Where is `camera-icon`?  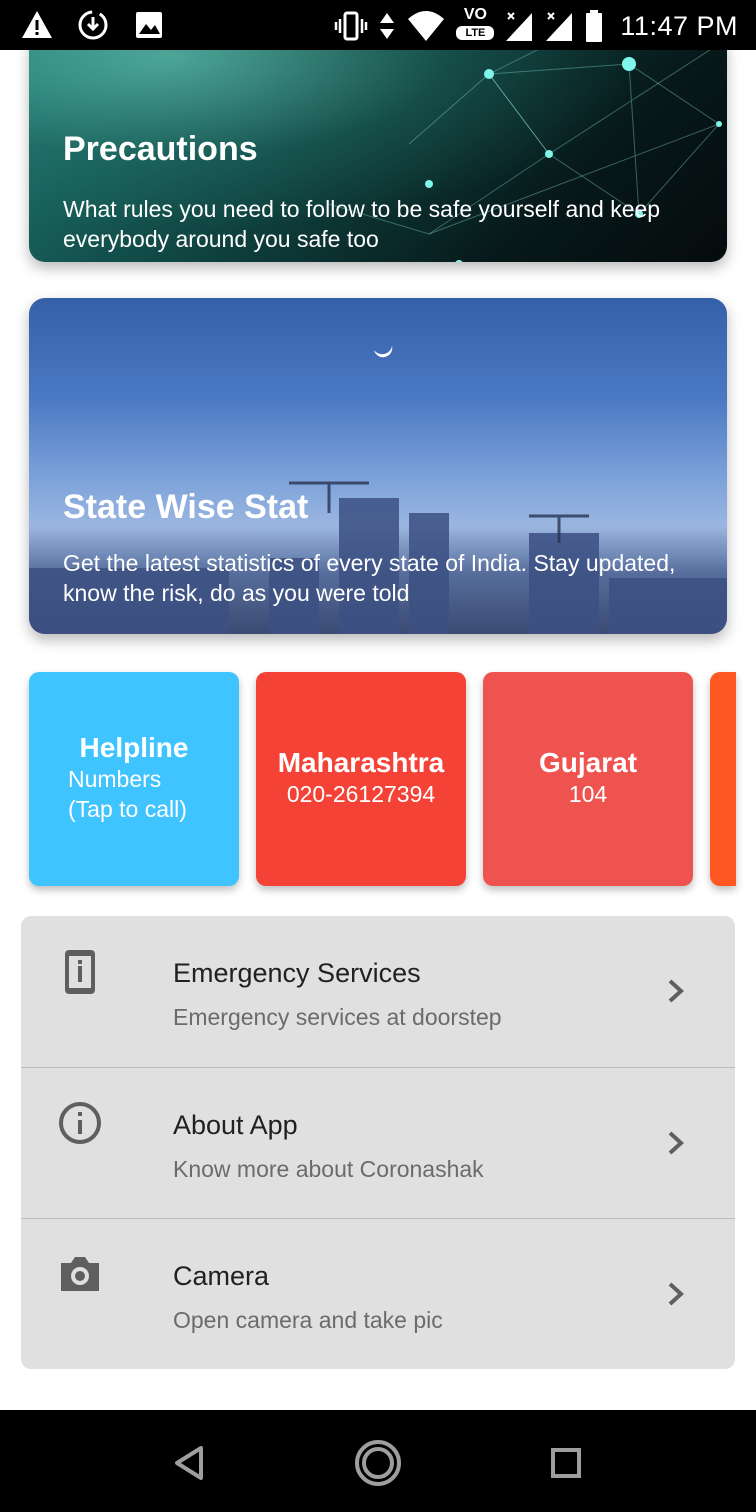
camera-icon is located at coordinates (80, 1274).